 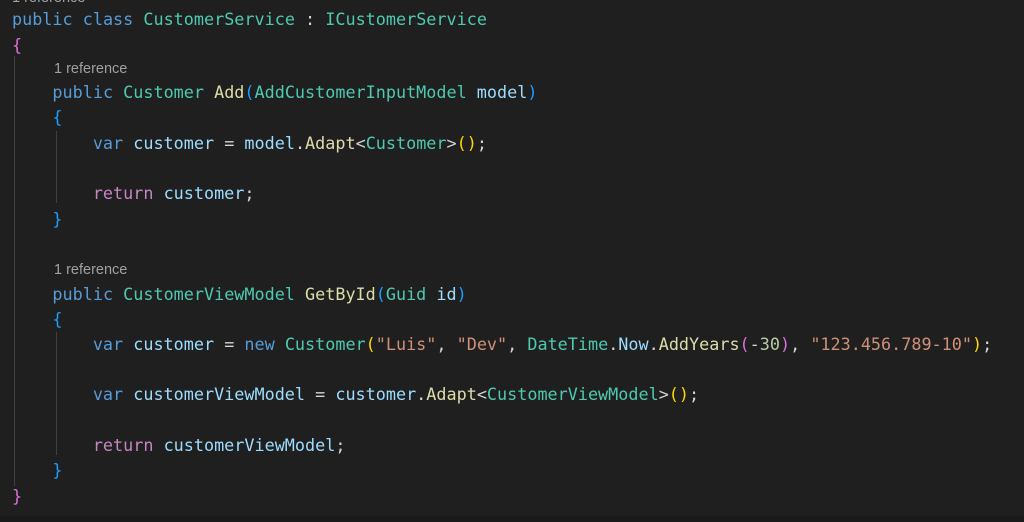 What do you see at coordinates (90, 69) in the screenshot?
I see `codelens-reference-add: 1 reference` at bounding box center [90, 69].